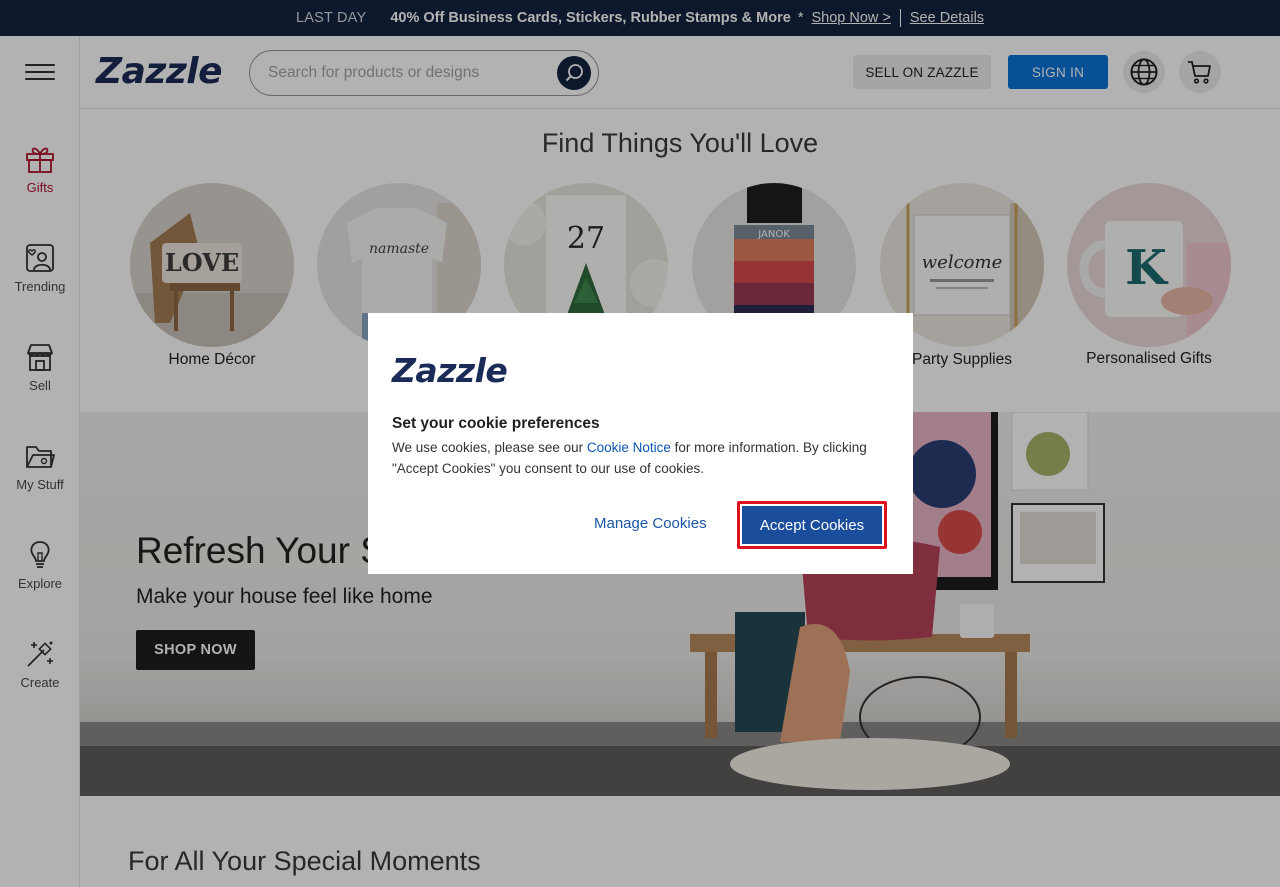 This screenshot has width=1280, height=887. What do you see at coordinates (496, 423) in the screenshot?
I see `cookie-modal-title: Set your cookie preferences` at bounding box center [496, 423].